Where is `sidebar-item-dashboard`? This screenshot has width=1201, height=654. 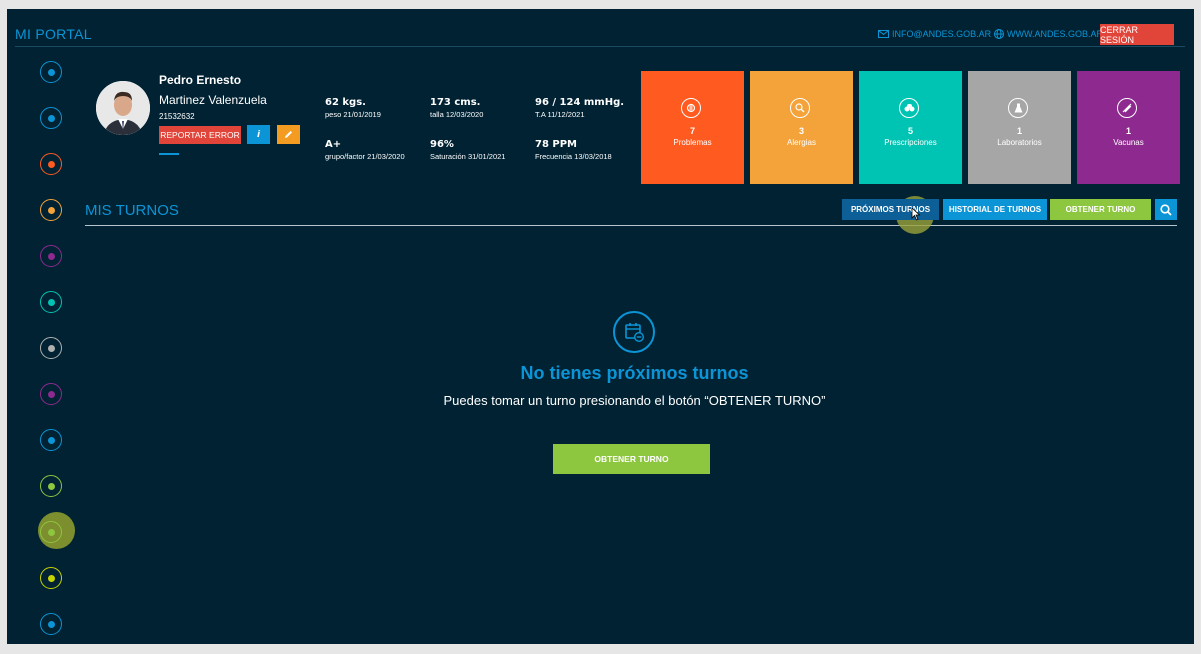 sidebar-item-dashboard is located at coordinates (51, 72).